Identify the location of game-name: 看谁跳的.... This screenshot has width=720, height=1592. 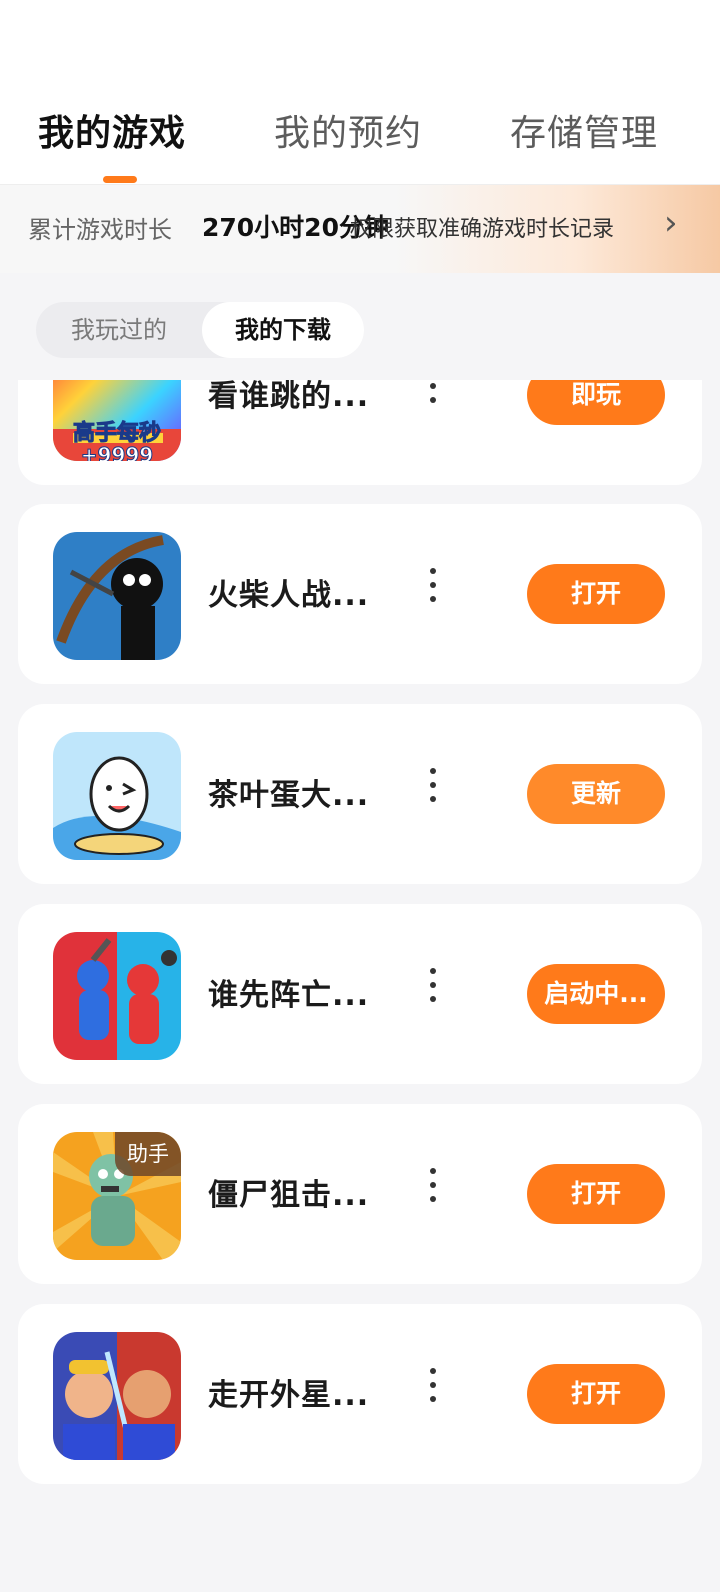
(289, 397).